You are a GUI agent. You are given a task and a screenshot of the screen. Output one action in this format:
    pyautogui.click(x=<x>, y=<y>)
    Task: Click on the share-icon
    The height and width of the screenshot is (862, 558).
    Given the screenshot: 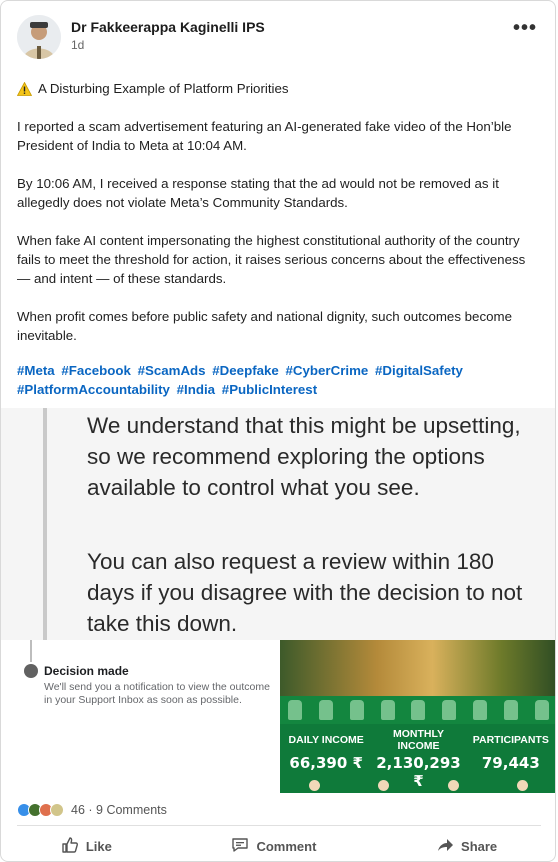 What is the action you would take?
    pyautogui.click(x=445, y=846)
    